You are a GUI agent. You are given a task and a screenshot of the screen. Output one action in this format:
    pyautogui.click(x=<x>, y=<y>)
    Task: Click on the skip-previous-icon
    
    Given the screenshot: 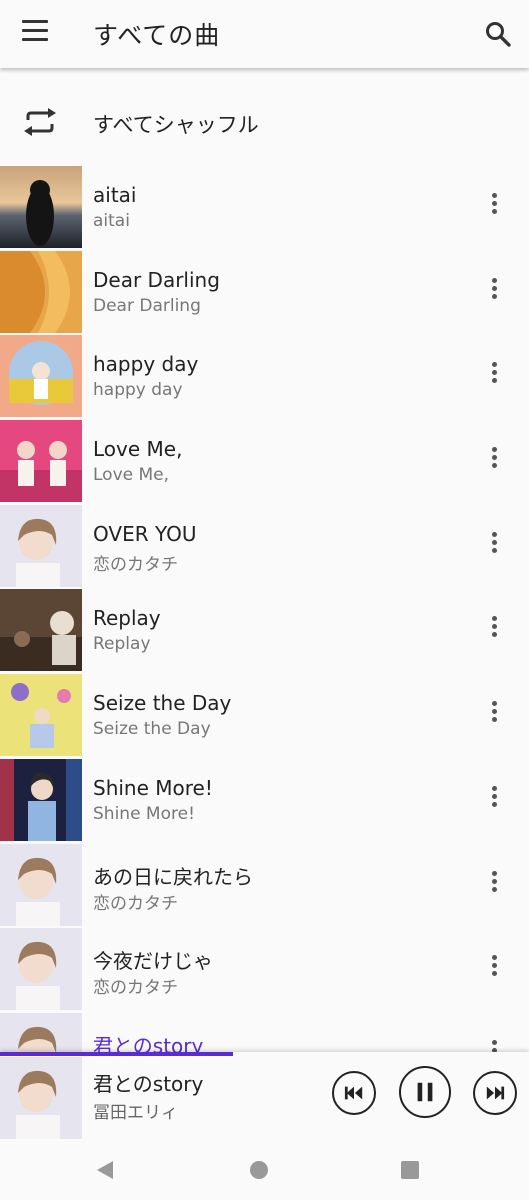 What is the action you would take?
    pyautogui.click(x=353, y=1093)
    